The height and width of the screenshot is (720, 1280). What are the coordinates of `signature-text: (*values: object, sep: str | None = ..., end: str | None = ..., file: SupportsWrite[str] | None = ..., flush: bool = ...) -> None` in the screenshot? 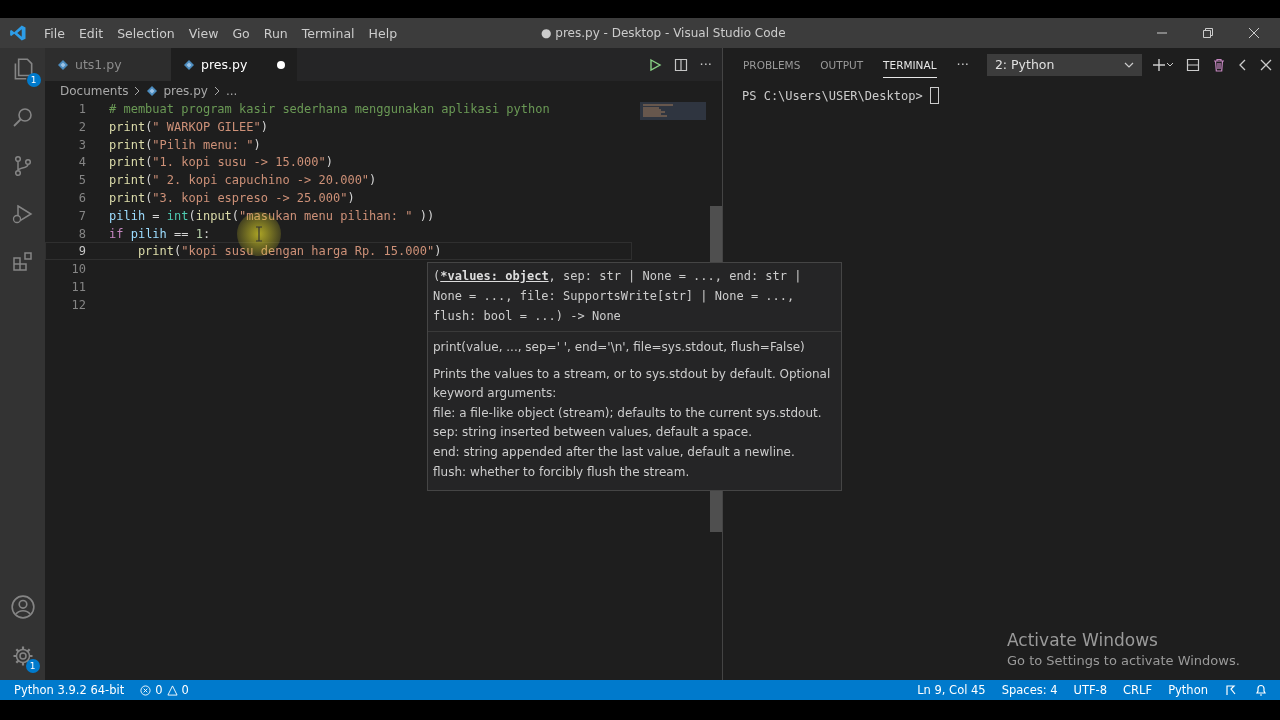 It's located at (634, 297).